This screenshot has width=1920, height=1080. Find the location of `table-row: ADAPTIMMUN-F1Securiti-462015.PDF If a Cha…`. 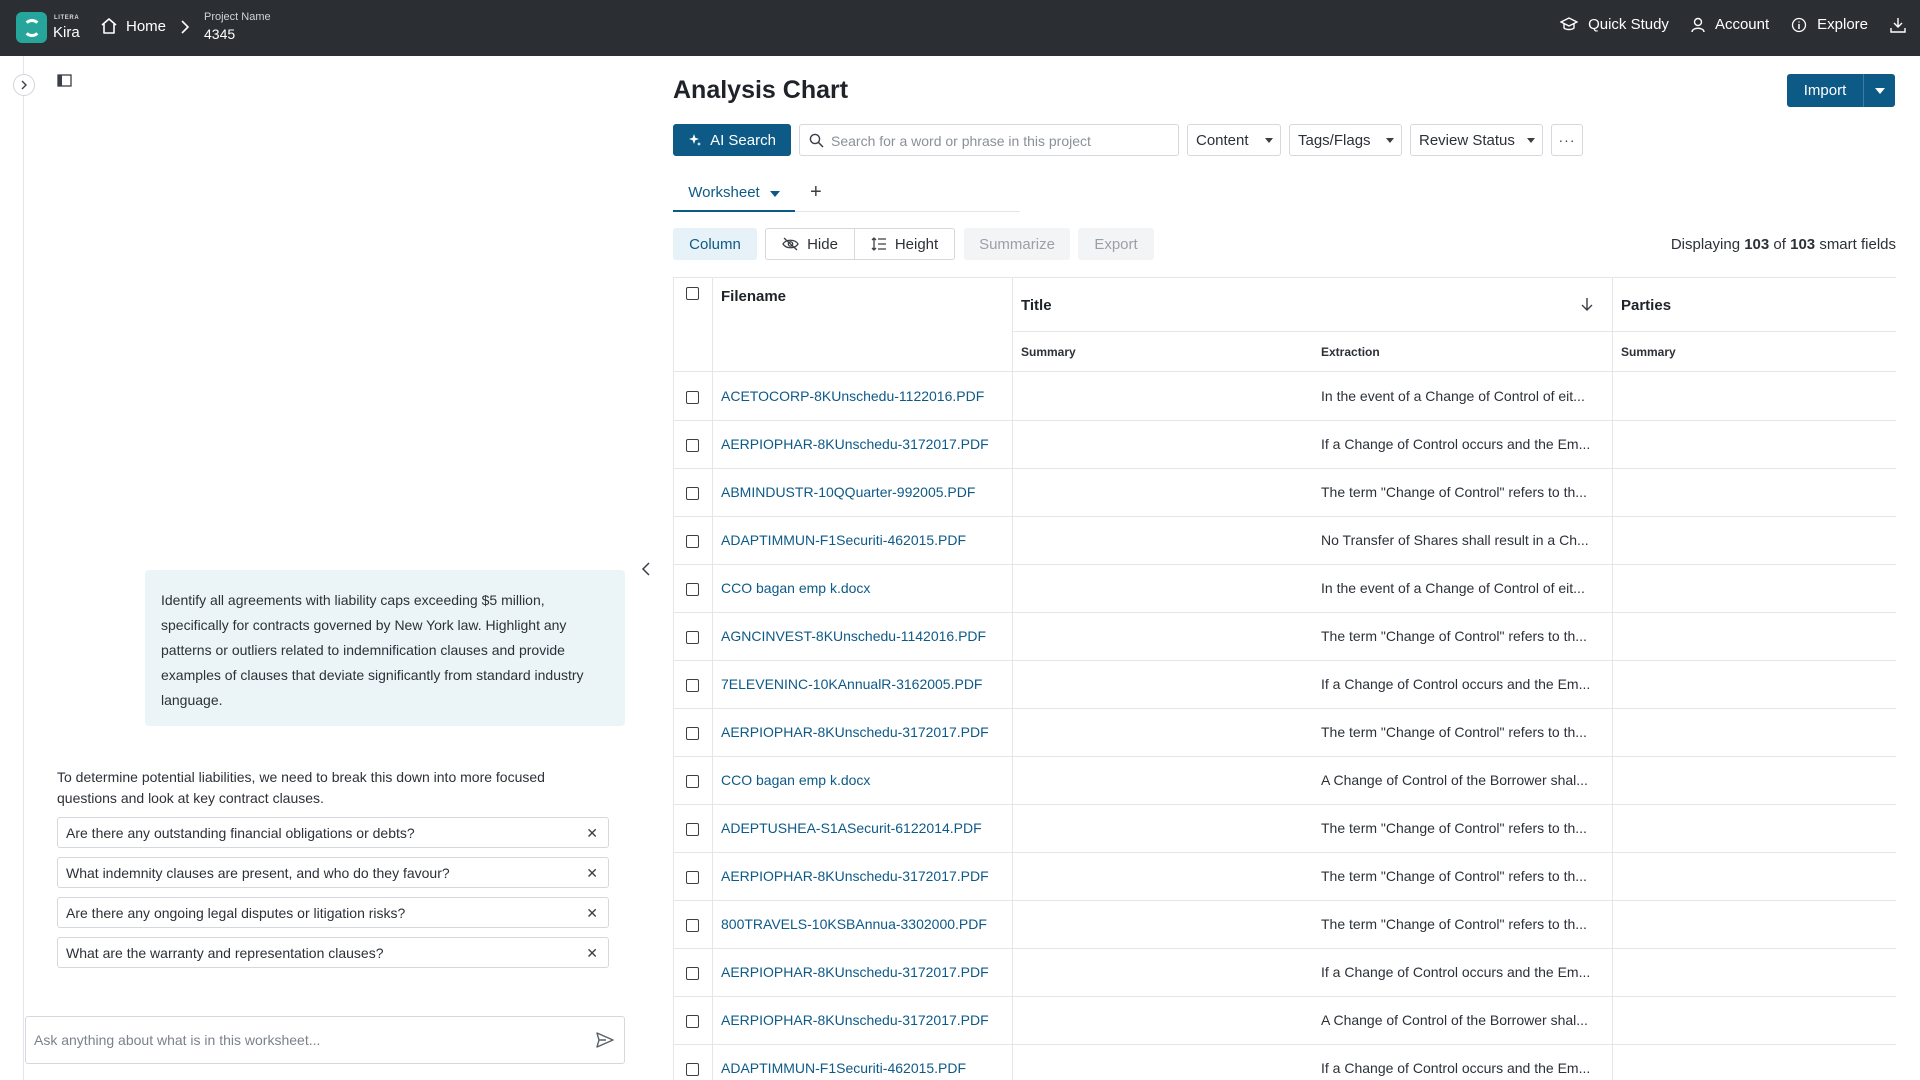

table-row: ADAPTIMMUN-F1Securiti-462015.PDF If a Cha… is located at coordinates (1284, 1062).